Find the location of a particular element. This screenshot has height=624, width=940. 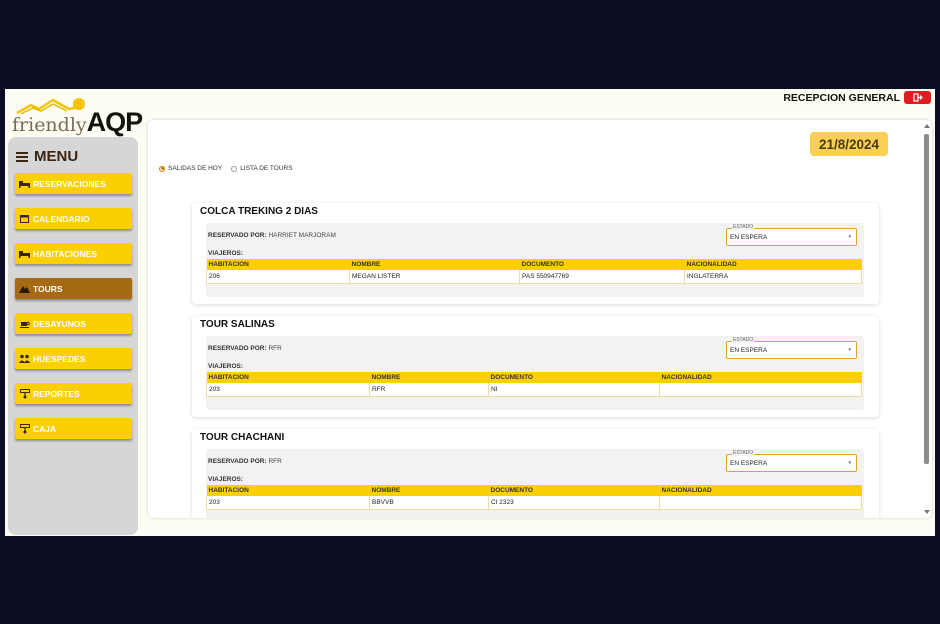

cell-nombre: MEGAN LISTER is located at coordinates (434, 277).